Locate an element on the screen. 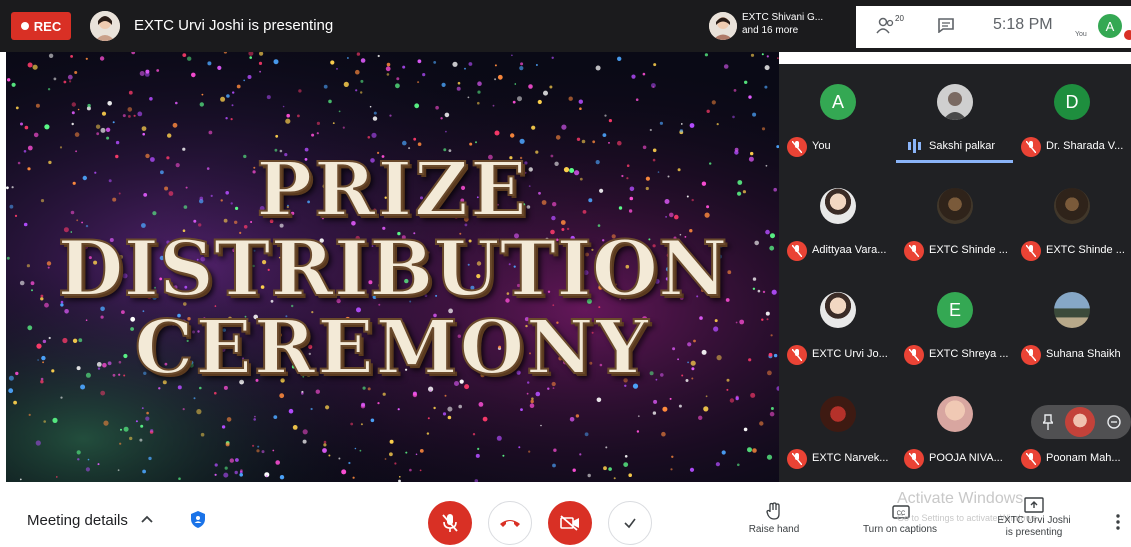  participant-tile: Suhana Shaikh is located at coordinates (1071, 324).